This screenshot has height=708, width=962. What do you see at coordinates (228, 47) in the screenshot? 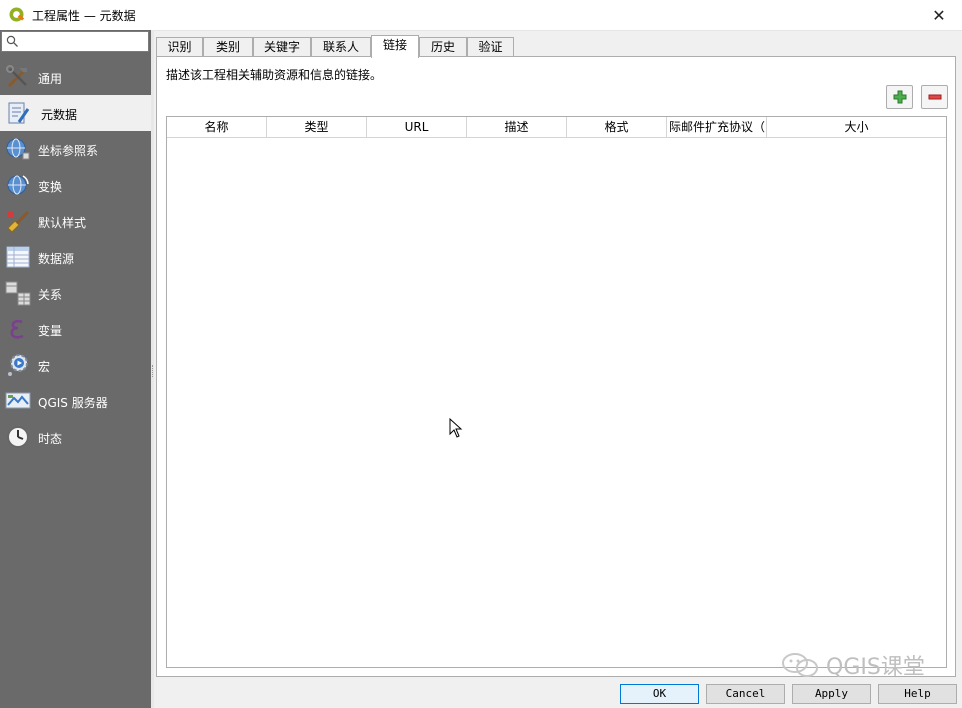
I see `tab-categories: 类别` at bounding box center [228, 47].